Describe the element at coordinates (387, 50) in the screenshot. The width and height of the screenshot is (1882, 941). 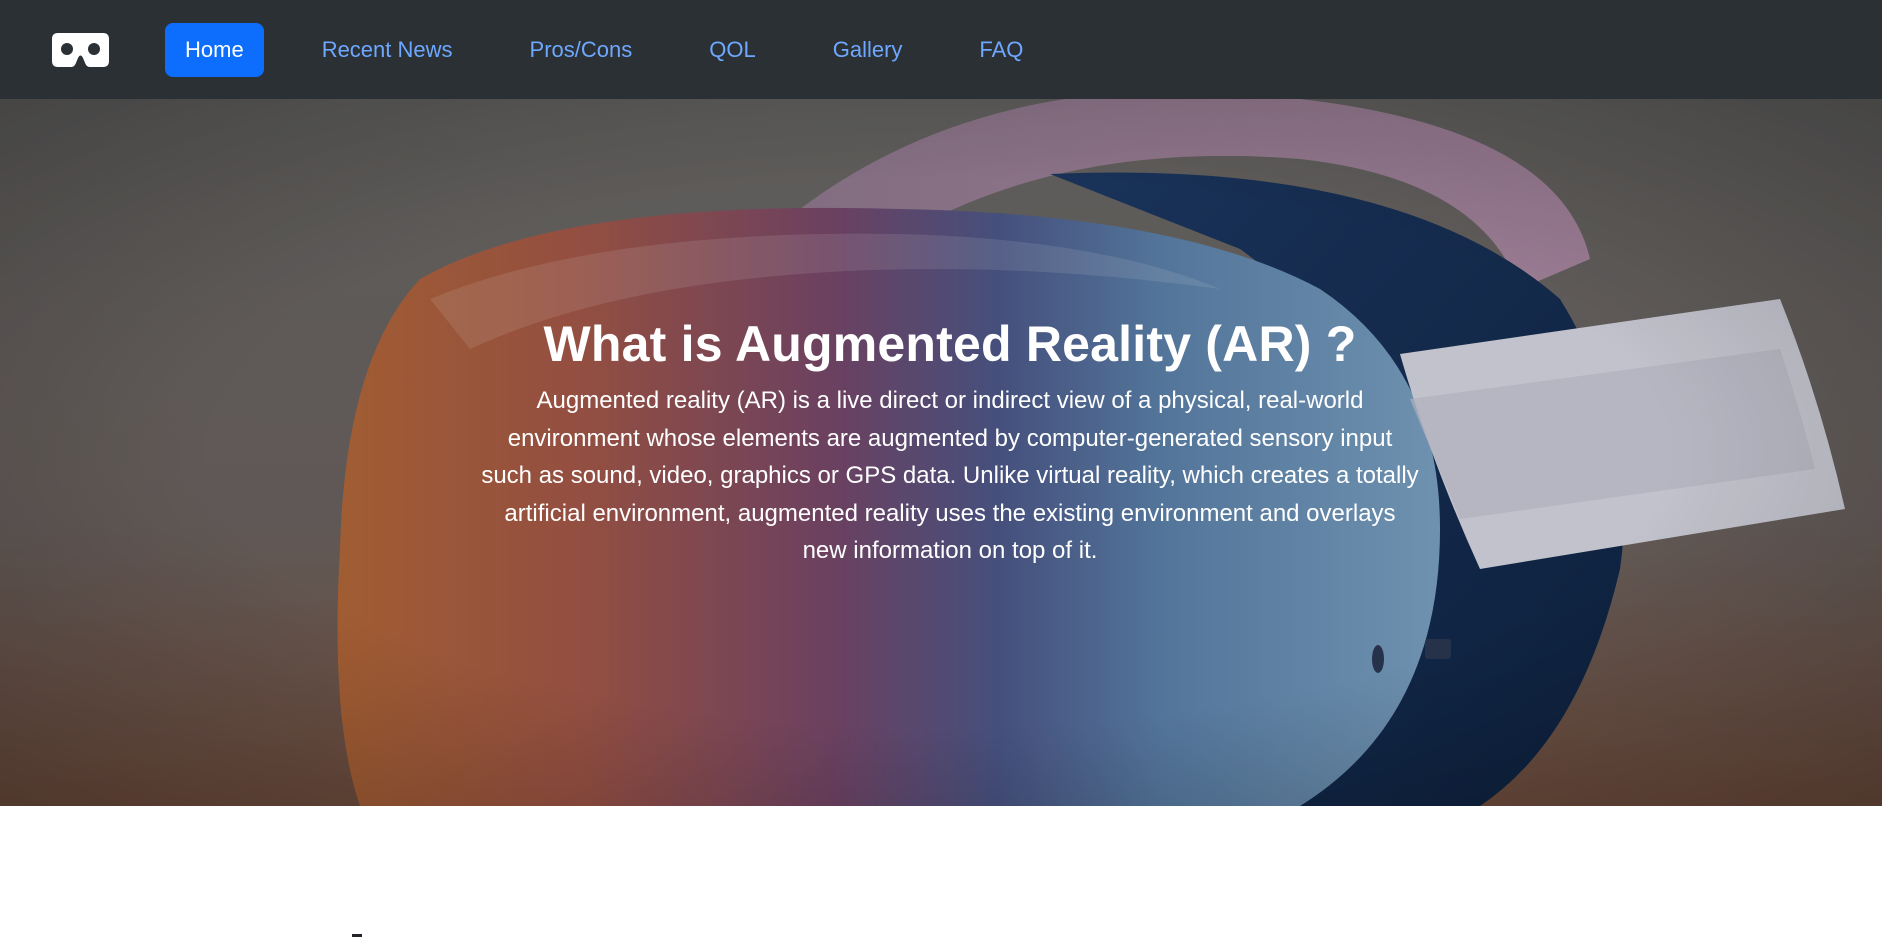
I see `nav-item-recent-news: Recent News` at that location.